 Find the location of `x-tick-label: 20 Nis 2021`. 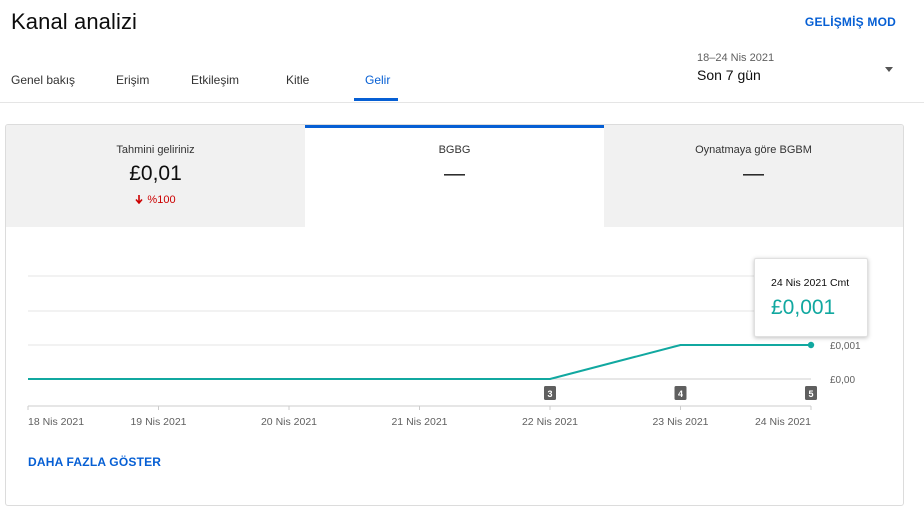

x-tick-label: 20 Nis 2021 is located at coordinates (289, 422).